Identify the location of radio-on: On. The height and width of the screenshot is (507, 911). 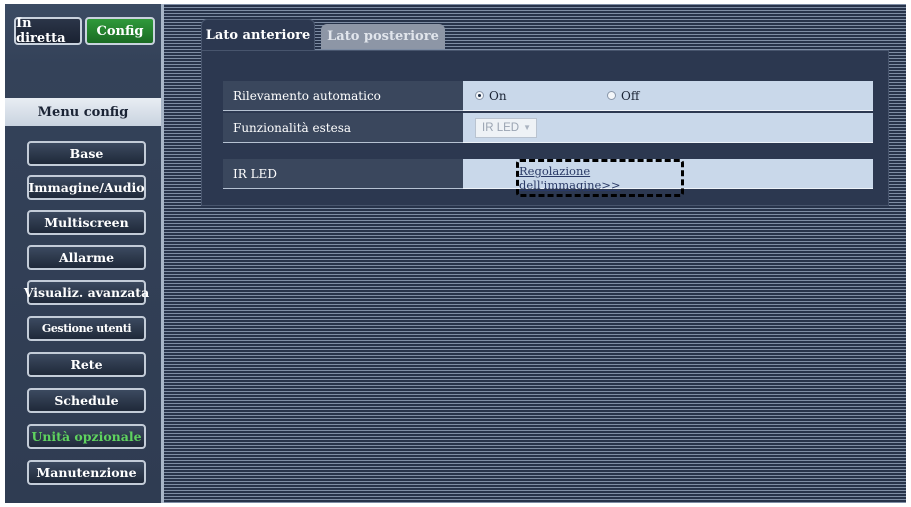
(541, 96).